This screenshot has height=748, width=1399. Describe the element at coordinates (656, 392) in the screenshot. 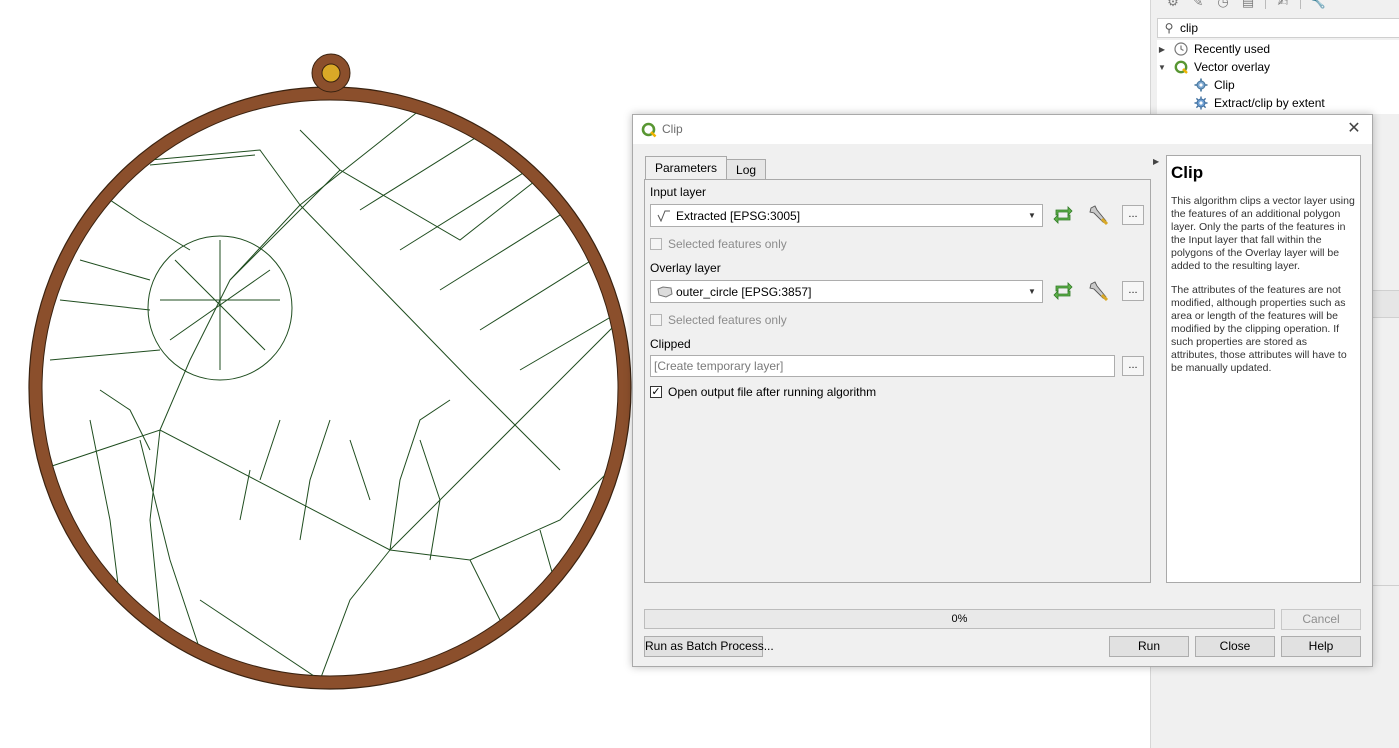

I see `checkmark-icon: ✓` at that location.